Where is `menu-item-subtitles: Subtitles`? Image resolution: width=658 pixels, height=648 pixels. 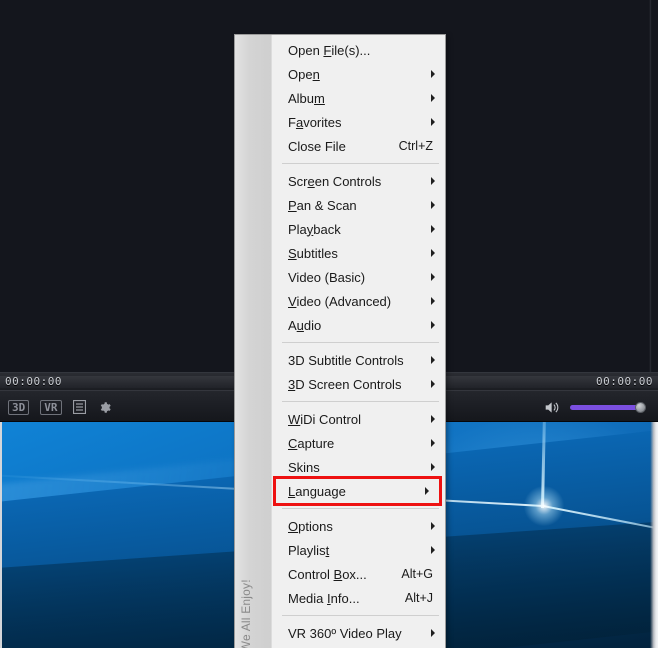
menu-item-subtitles: Subtitles is located at coordinates (358, 253).